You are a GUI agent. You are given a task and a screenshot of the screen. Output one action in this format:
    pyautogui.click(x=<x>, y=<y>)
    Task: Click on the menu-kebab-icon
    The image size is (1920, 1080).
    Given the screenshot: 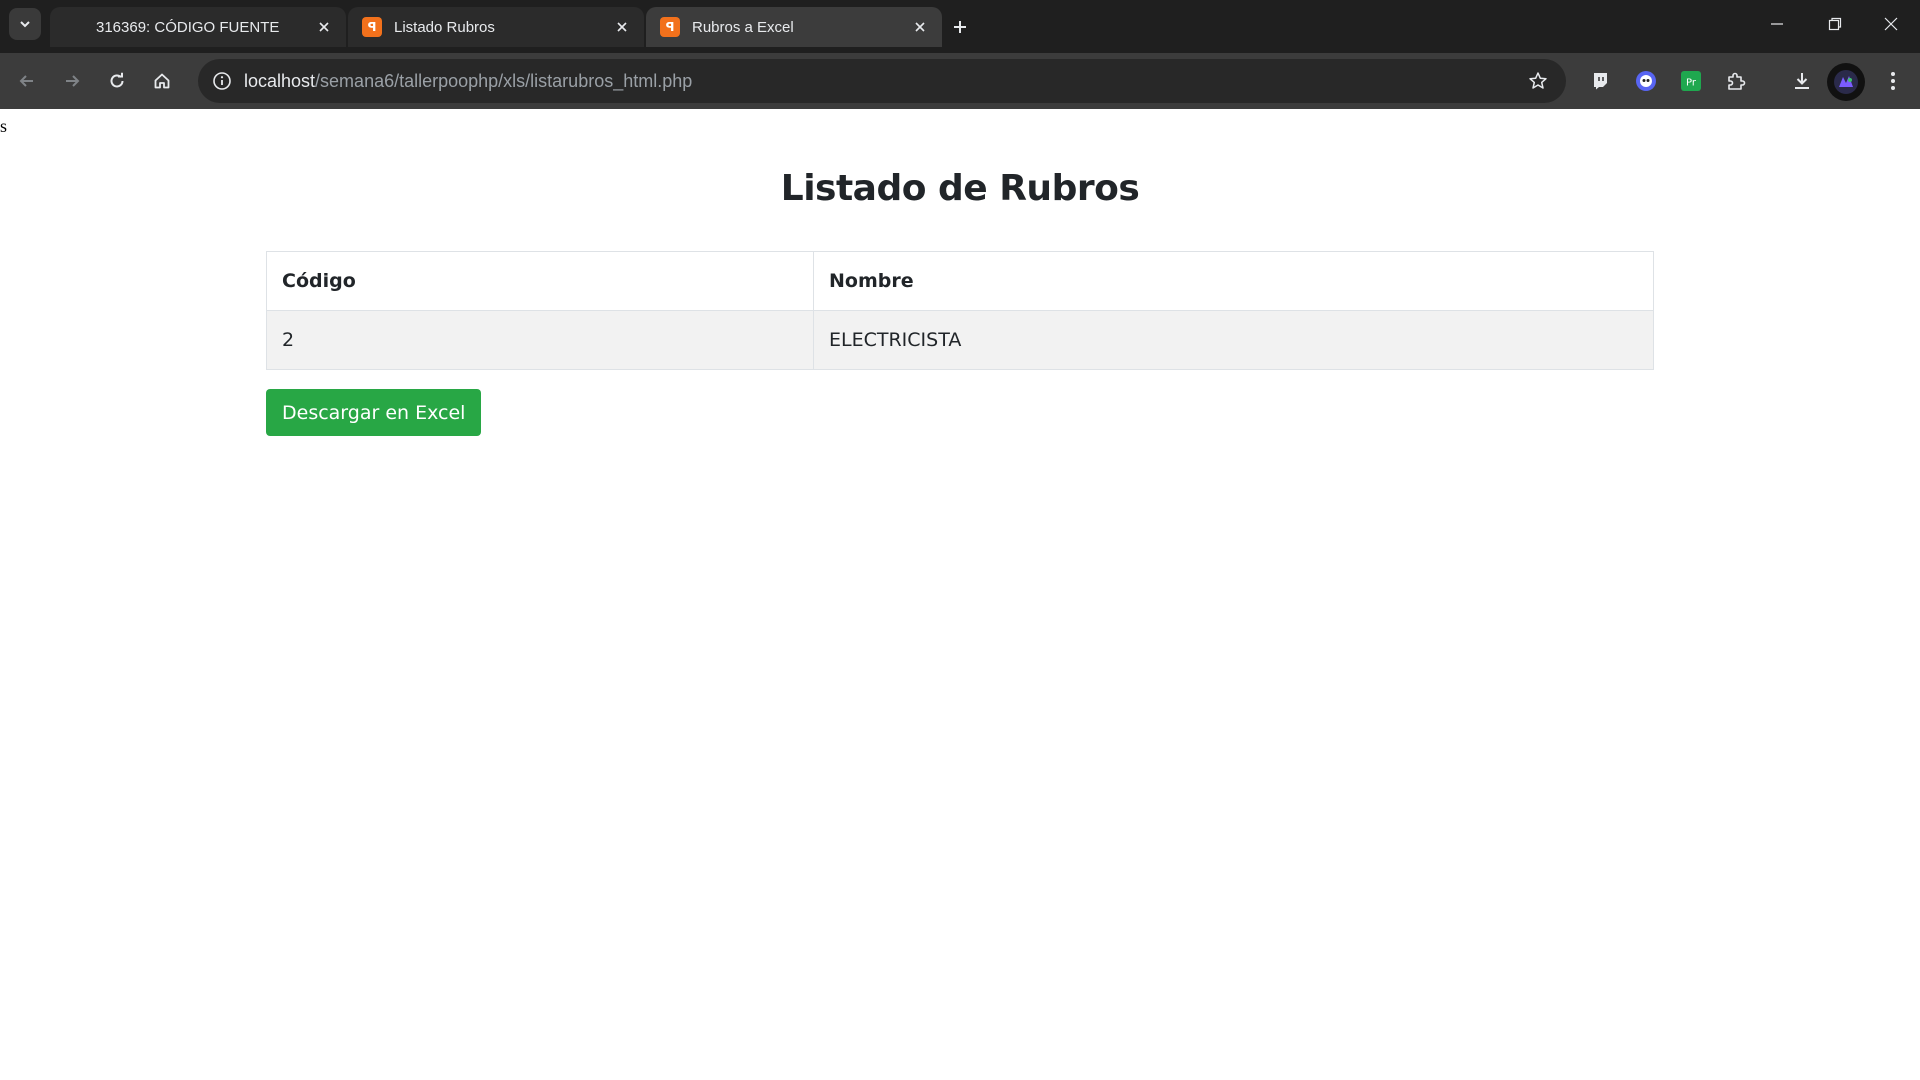 What is the action you would take?
    pyautogui.click(x=1893, y=81)
    